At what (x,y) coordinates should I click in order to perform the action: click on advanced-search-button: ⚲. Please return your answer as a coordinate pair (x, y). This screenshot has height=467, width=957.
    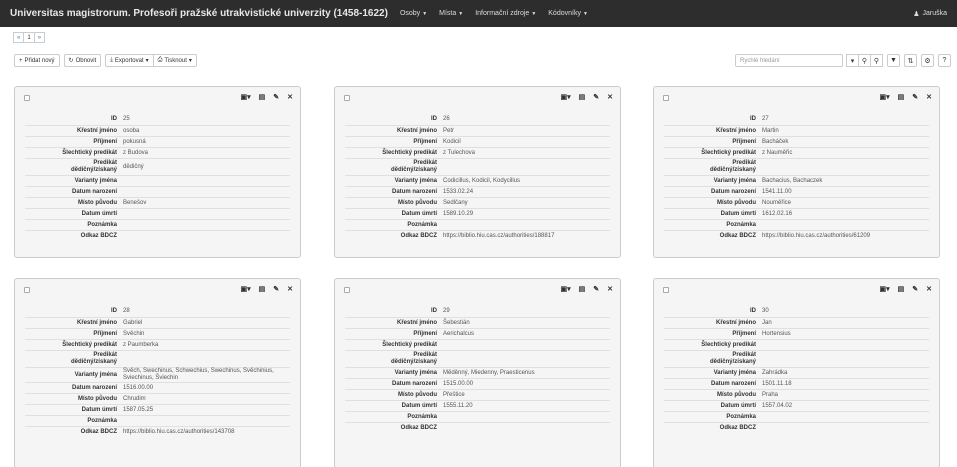
    Looking at the image, I should click on (876, 60).